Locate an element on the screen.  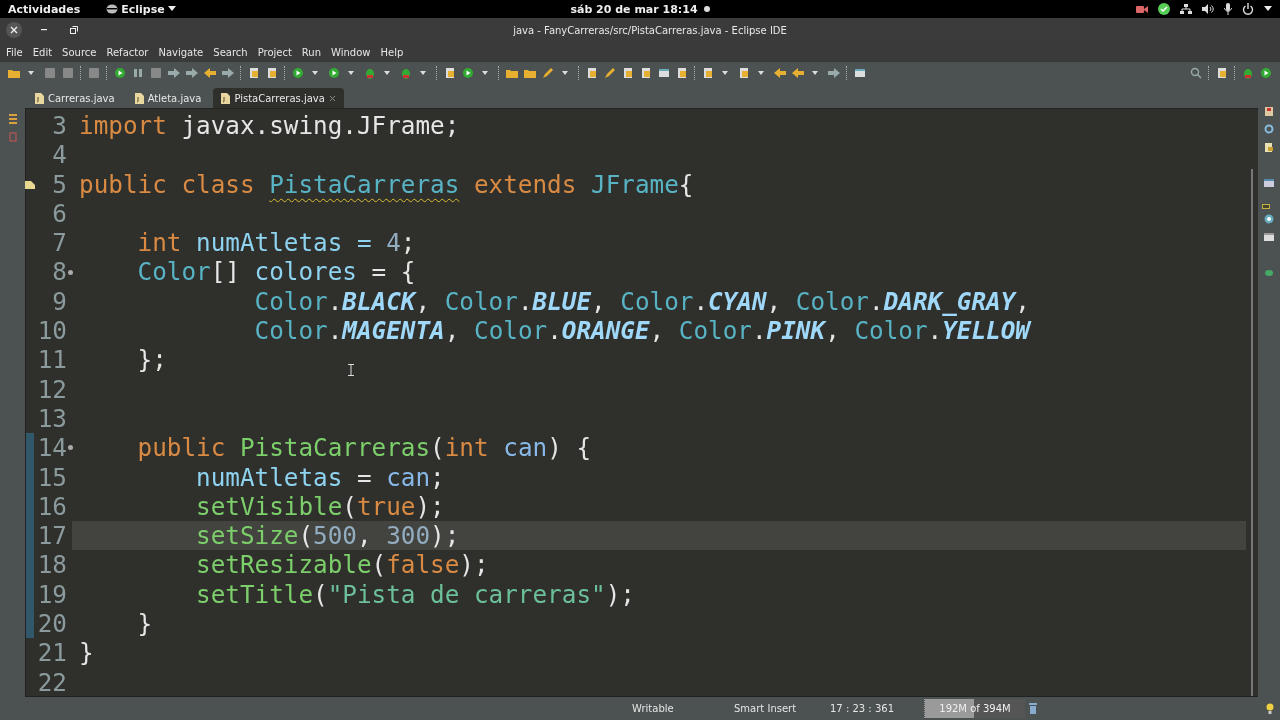
line-number: 12 is located at coordinates (52, 389).